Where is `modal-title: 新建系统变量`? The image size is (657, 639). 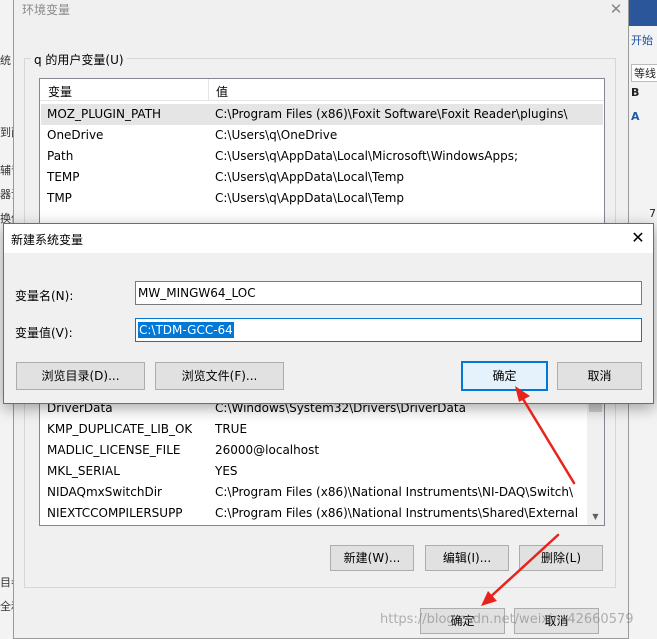
modal-title: 新建系统变量 is located at coordinates (47, 240).